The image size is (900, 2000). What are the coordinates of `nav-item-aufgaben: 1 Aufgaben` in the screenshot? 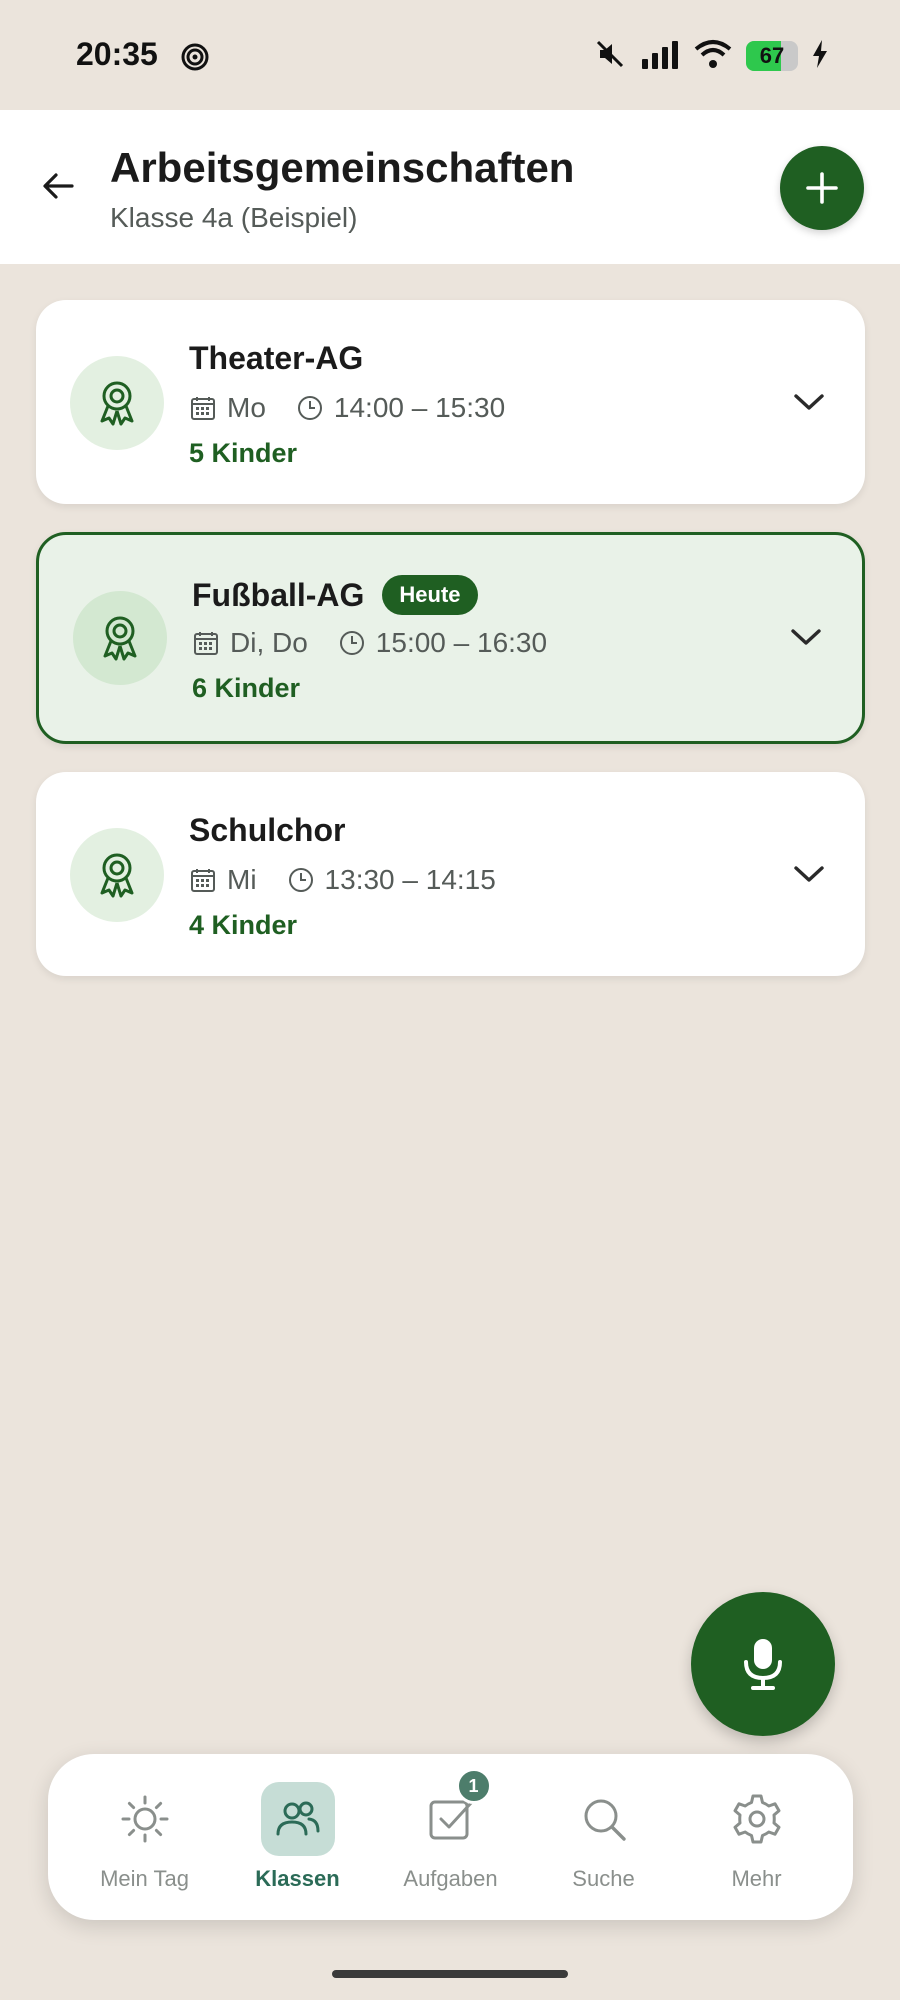 It's located at (451, 1830).